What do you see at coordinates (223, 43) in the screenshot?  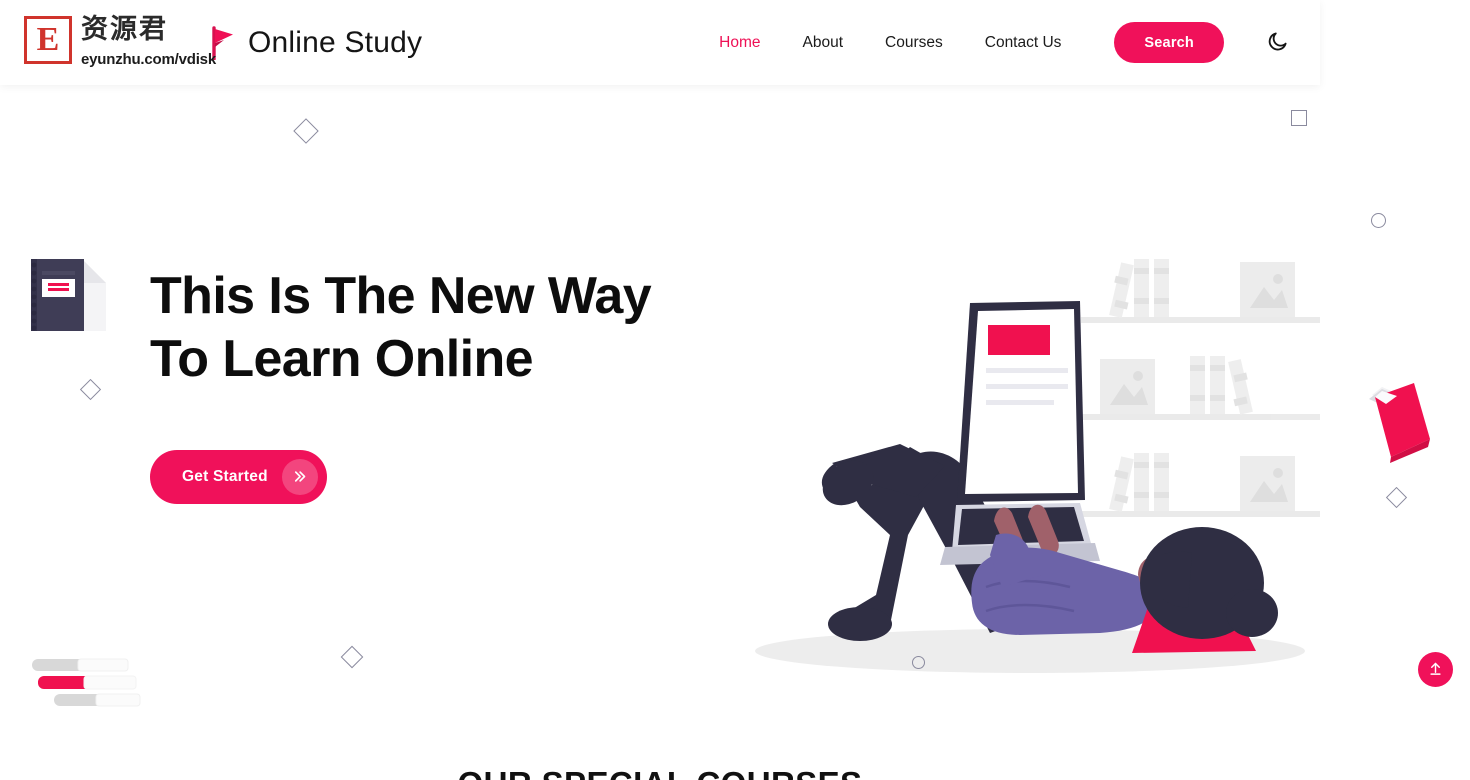 I see `flag-icon` at bounding box center [223, 43].